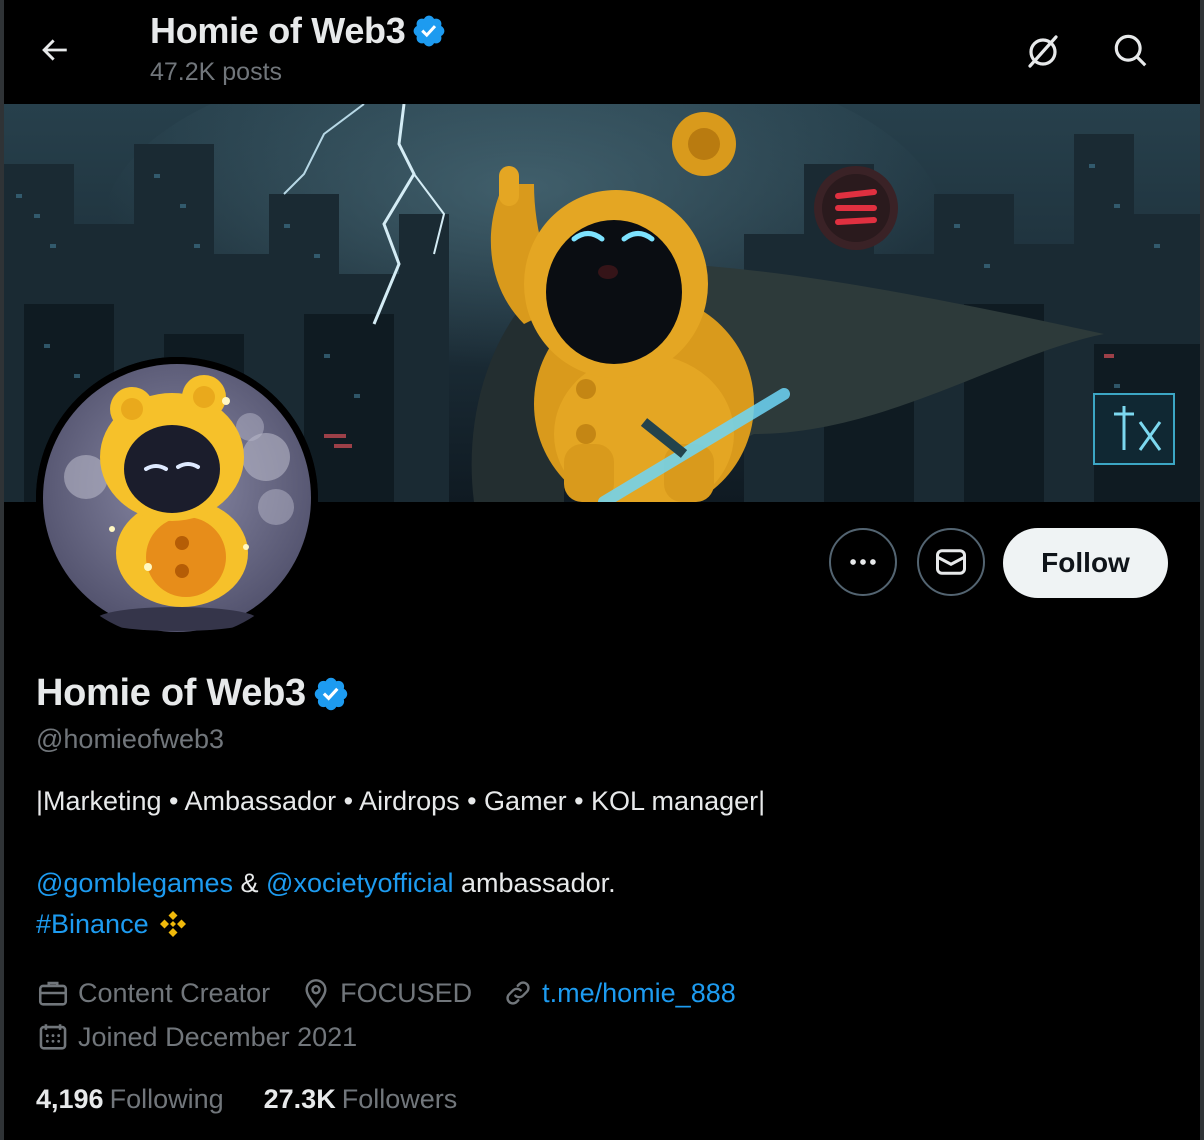 The image size is (1204, 1140). Describe the element at coordinates (316, 994) in the screenshot. I see `location-pin-icon` at that location.